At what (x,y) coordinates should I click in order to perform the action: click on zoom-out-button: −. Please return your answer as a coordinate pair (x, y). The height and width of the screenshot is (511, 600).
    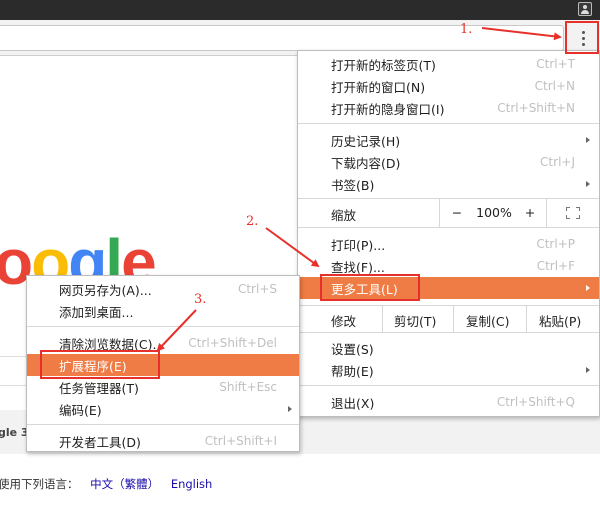
    Looking at the image, I should click on (457, 212).